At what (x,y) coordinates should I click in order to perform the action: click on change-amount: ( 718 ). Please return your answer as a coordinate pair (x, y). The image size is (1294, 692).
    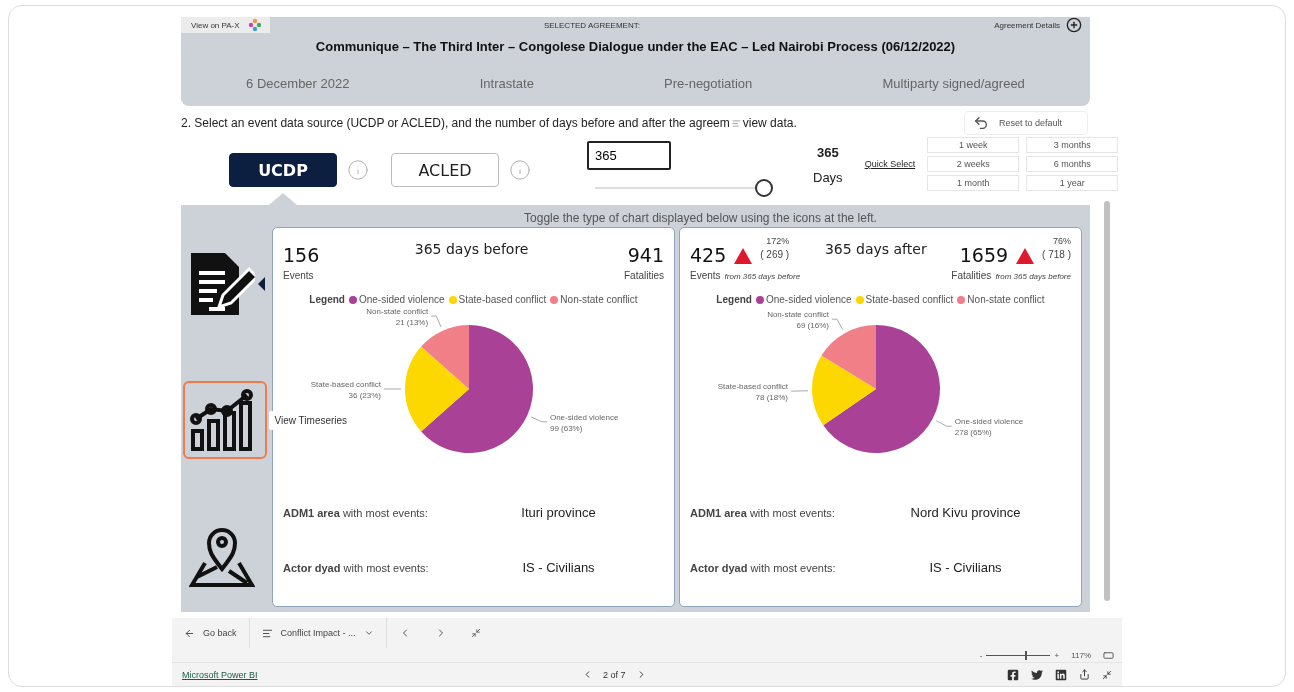
    Looking at the image, I should click on (1056, 254).